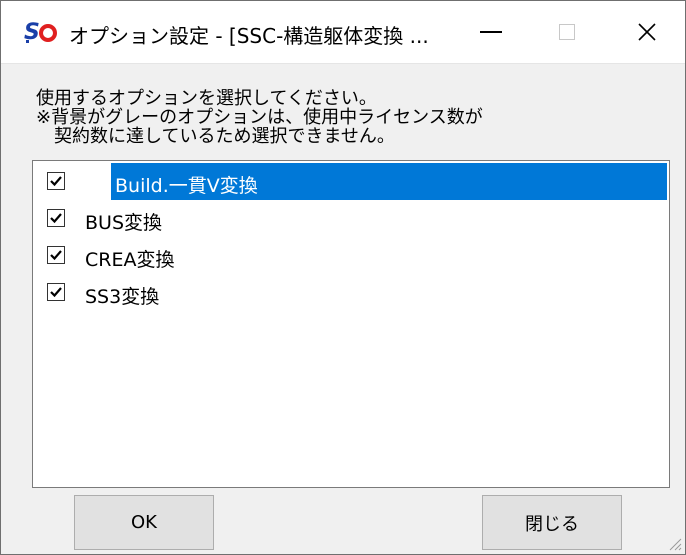  What do you see at coordinates (144, 522) in the screenshot?
I see `ok-button: OK` at bounding box center [144, 522].